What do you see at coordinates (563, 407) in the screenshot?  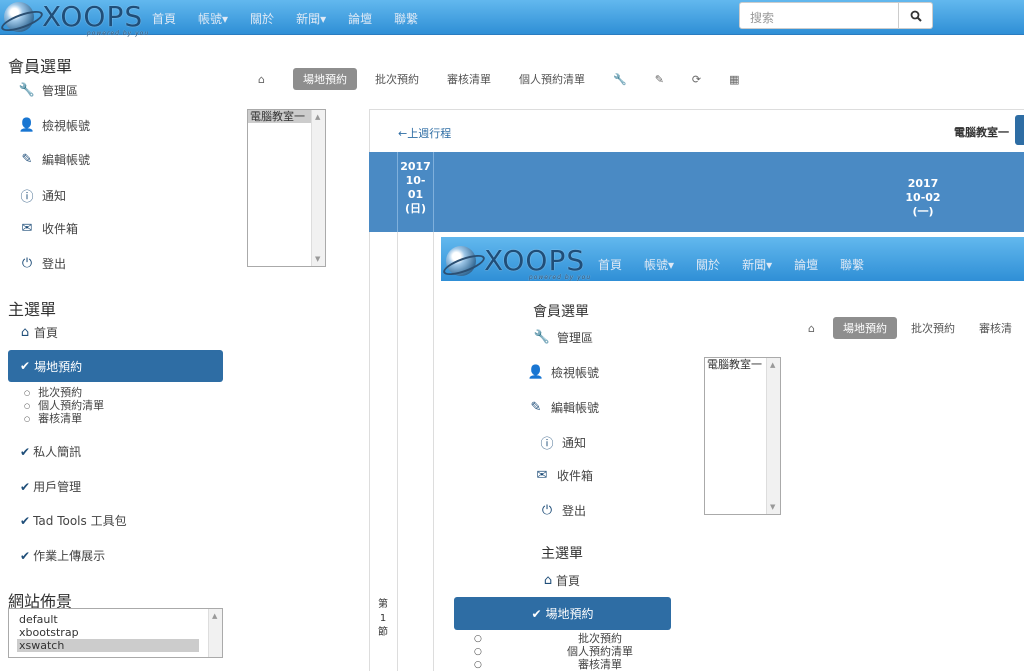 I see `embedded-item-edit-account: ✎ 編輯帳號` at bounding box center [563, 407].